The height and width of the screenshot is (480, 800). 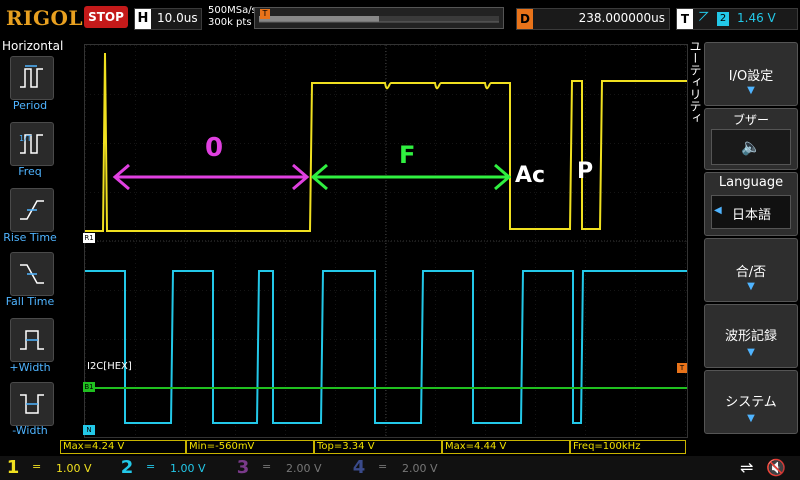 What do you see at coordinates (704, 17) in the screenshot?
I see `rising-edge-icon: ⦢` at bounding box center [704, 17].